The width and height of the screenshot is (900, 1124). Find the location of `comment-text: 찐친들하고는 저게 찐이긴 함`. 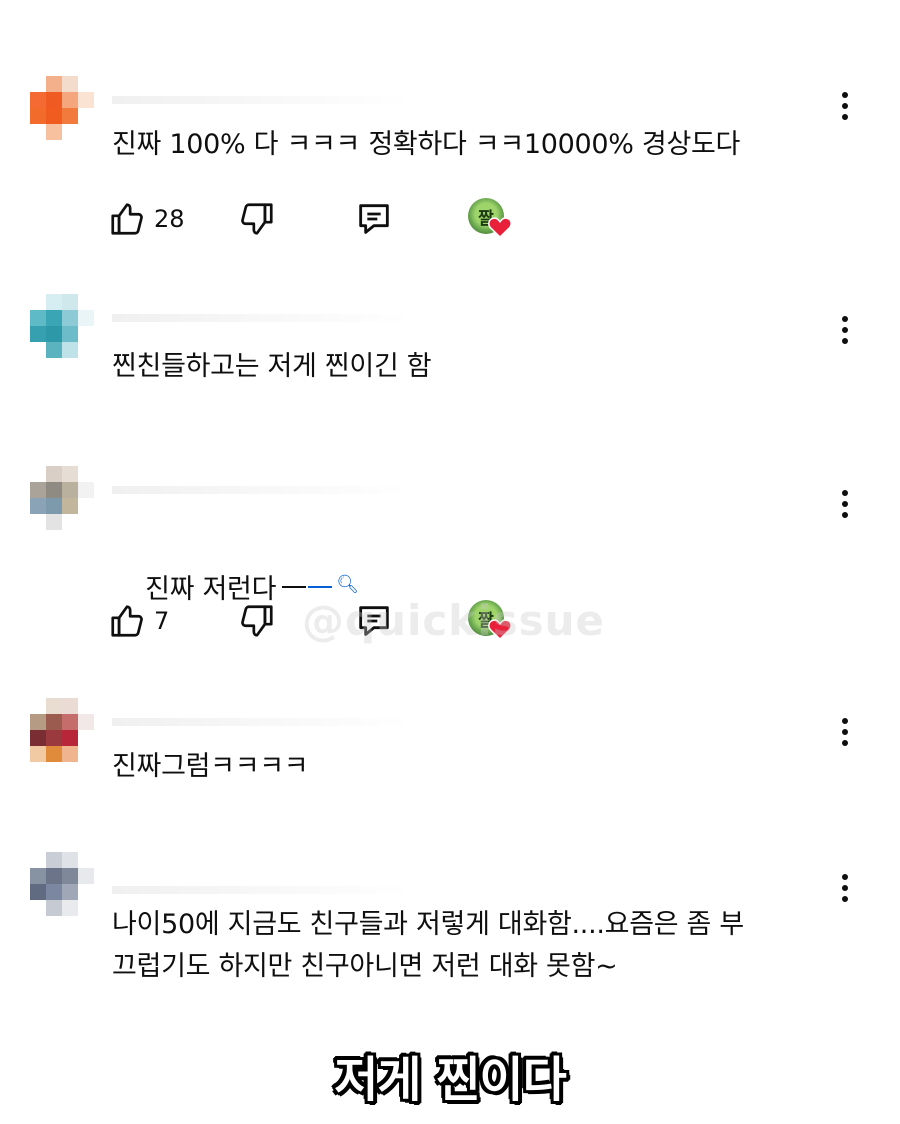

comment-text: 찐친들하고는 저게 찐이긴 함 is located at coordinates (272, 366).